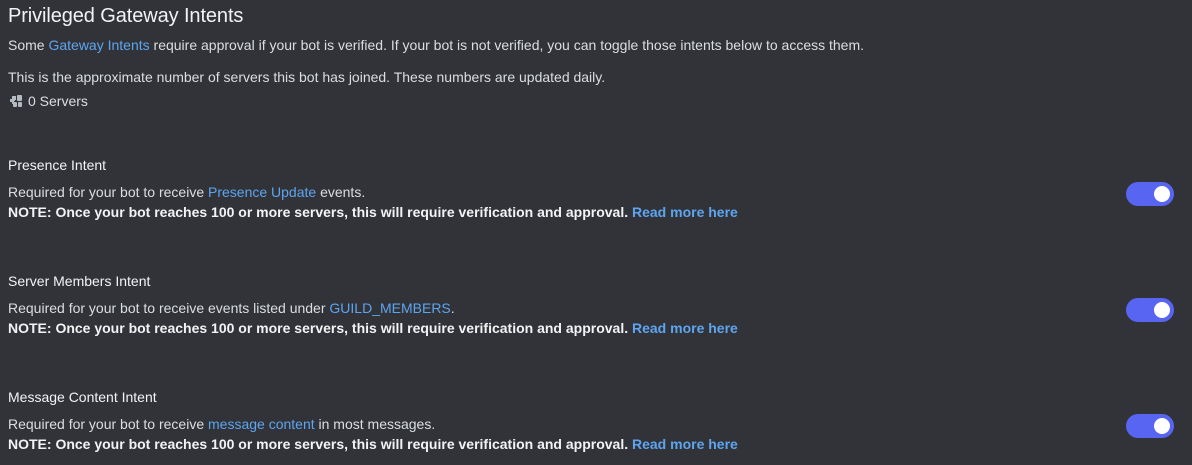 This screenshot has height=465, width=1192. What do you see at coordinates (98, 45) in the screenshot?
I see `gateway-intents-link: Gateway Intents` at bounding box center [98, 45].